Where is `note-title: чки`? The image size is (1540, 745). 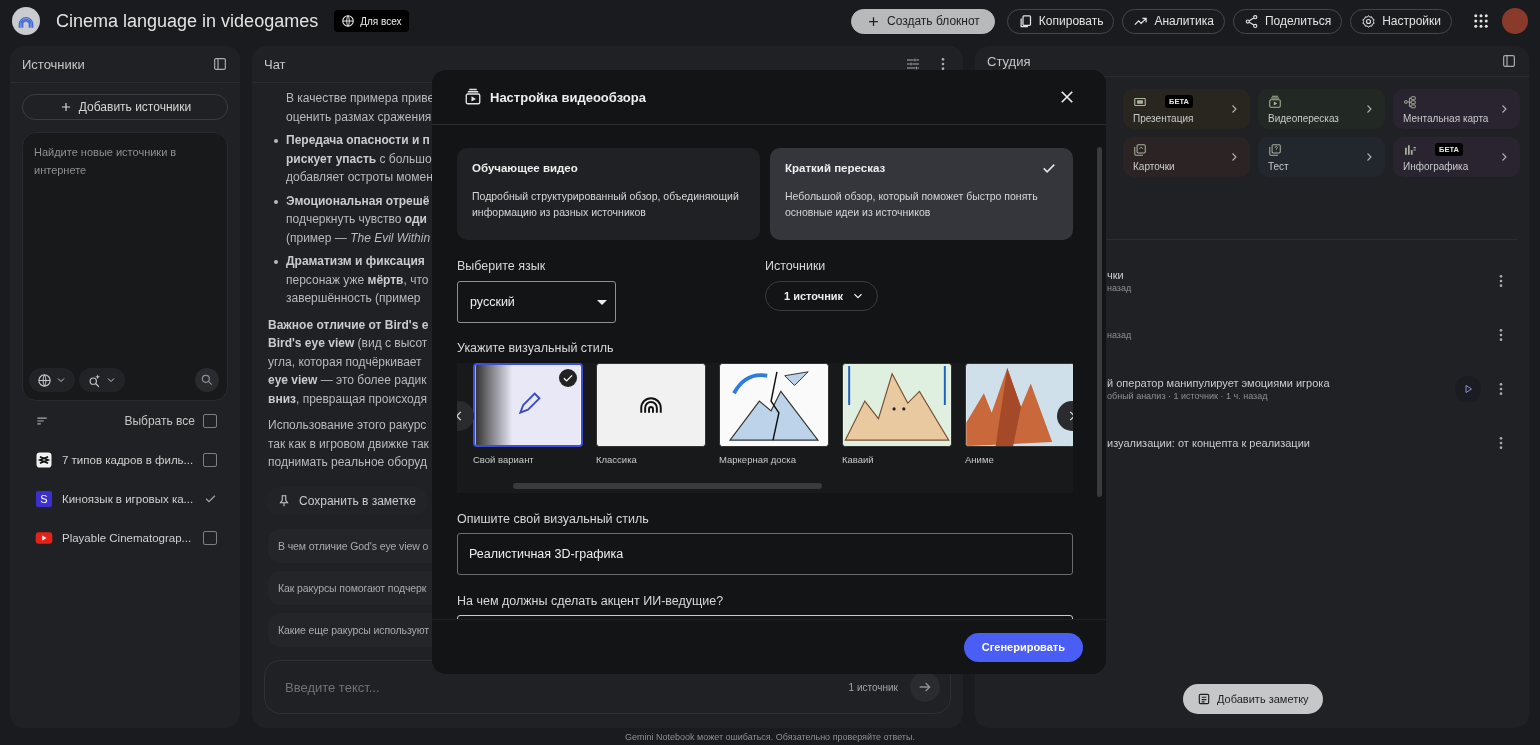
note-title: чки is located at coordinates (1116, 275).